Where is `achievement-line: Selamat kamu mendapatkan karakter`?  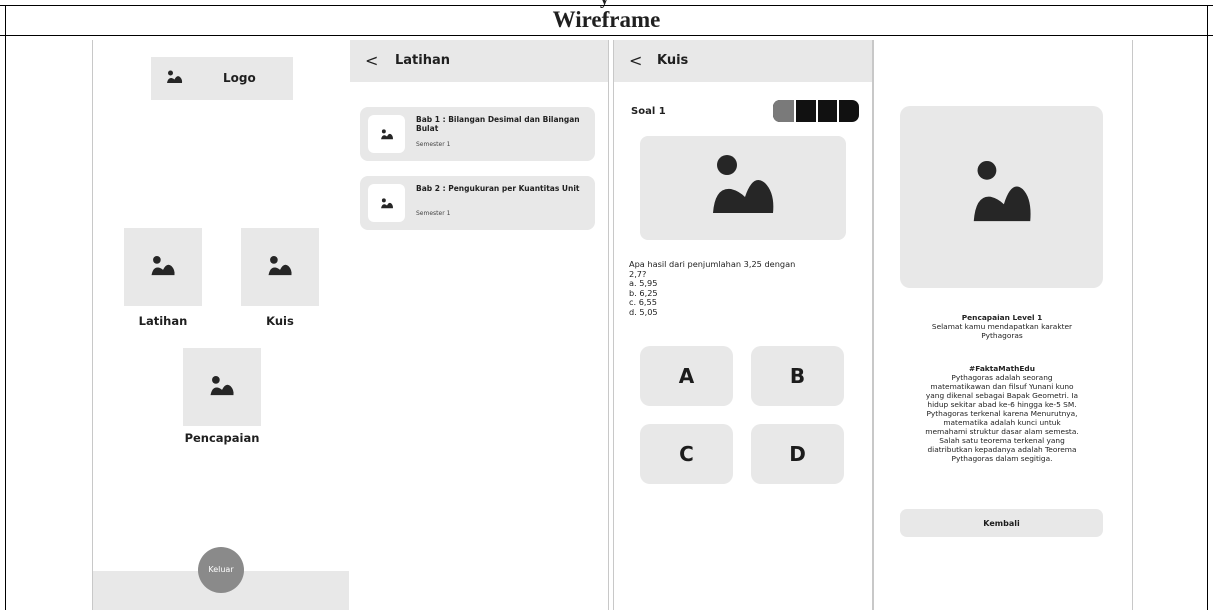
achievement-line: Selamat kamu mendapatkan karakter is located at coordinates (1002, 326).